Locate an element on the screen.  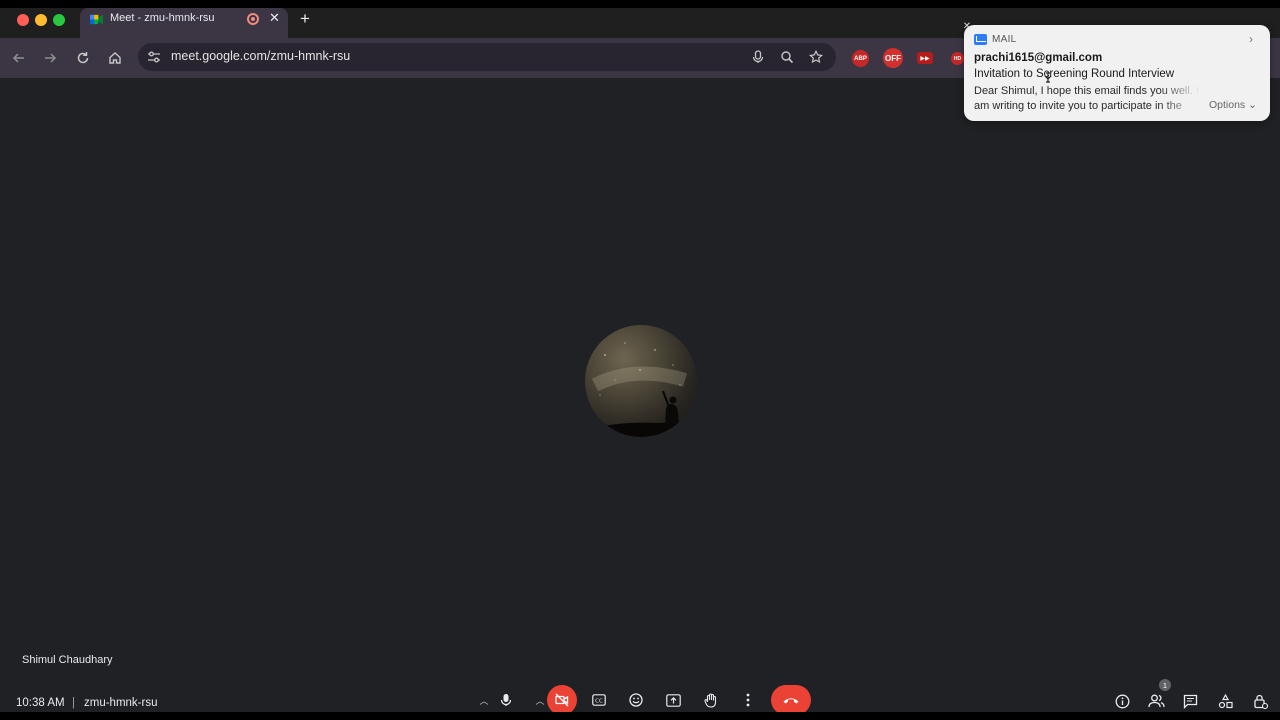
people-icon is located at coordinates (1156, 701).